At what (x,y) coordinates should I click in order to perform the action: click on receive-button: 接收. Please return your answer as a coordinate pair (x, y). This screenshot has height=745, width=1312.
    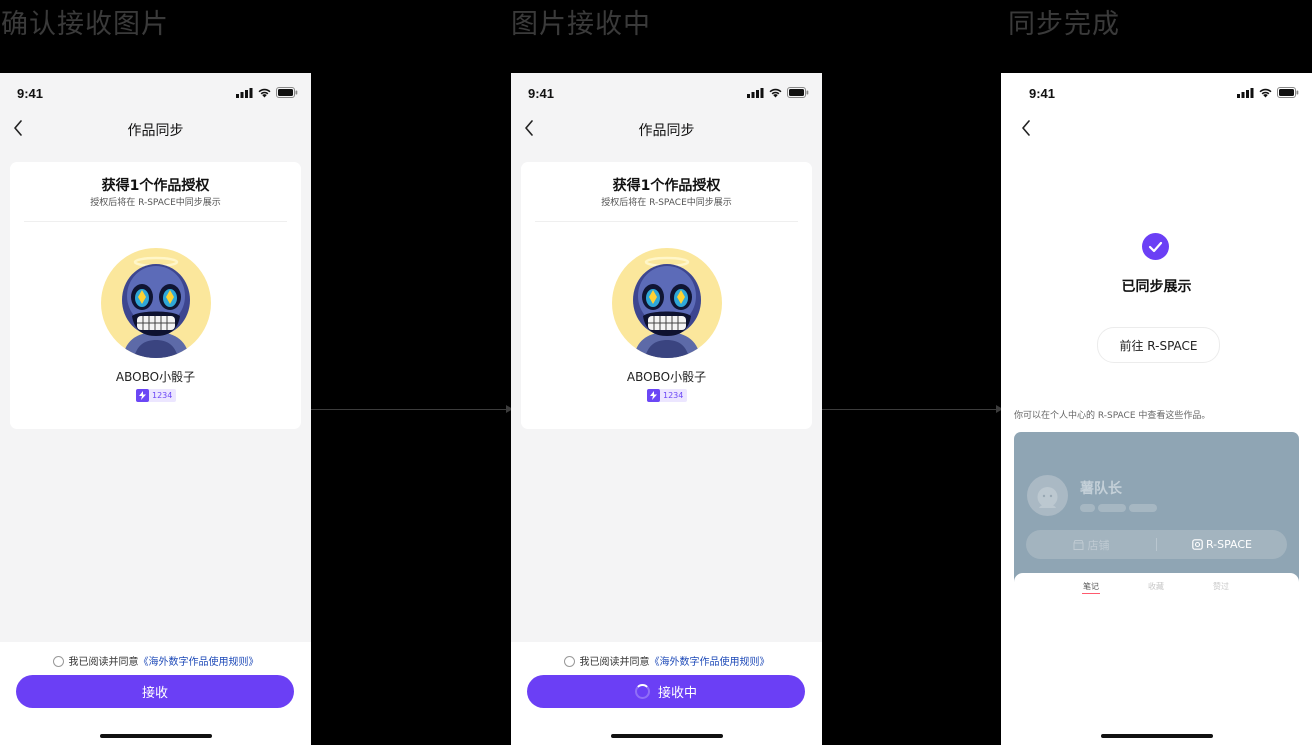
    Looking at the image, I should click on (155, 691).